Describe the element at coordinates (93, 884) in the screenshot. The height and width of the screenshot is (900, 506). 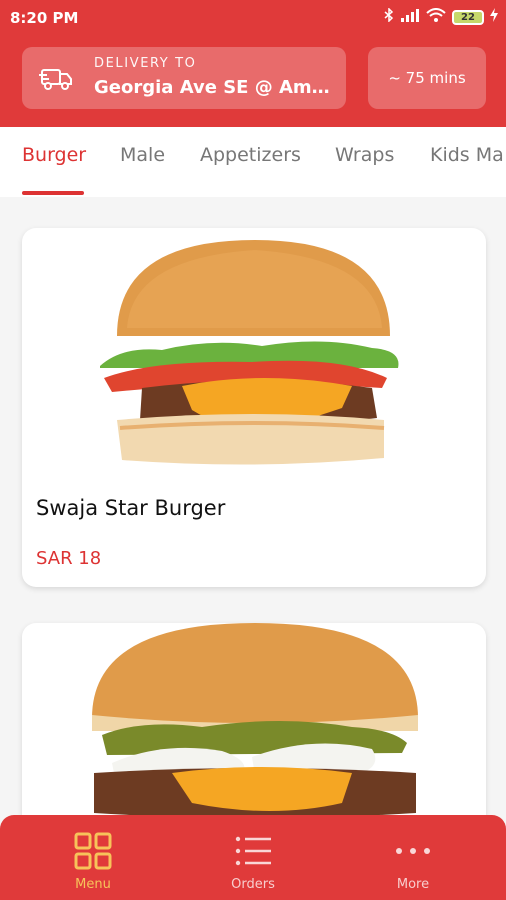
I see `nav-menu-label: Menu` at that location.